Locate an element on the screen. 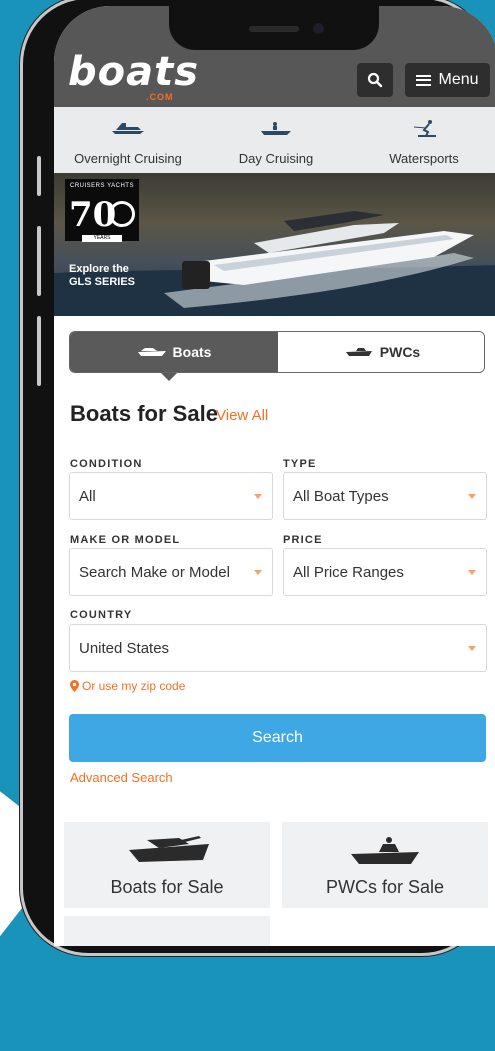 The height and width of the screenshot is (1051, 495). country-value: United States is located at coordinates (124, 648).